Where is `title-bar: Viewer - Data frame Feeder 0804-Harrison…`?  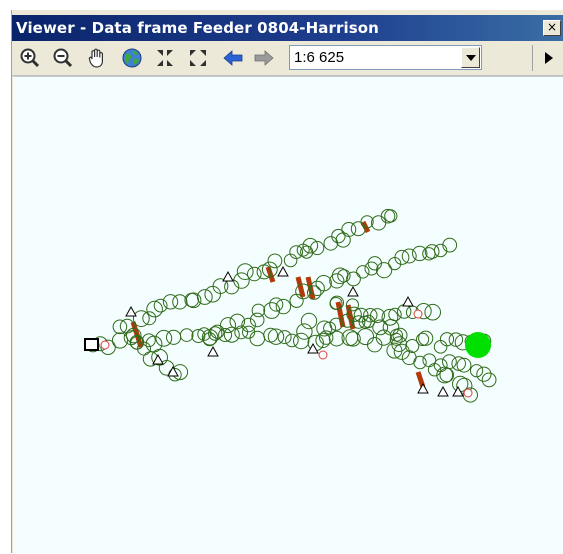
title-bar: Viewer - Data frame Feeder 0804-Harrison… is located at coordinates (287, 28).